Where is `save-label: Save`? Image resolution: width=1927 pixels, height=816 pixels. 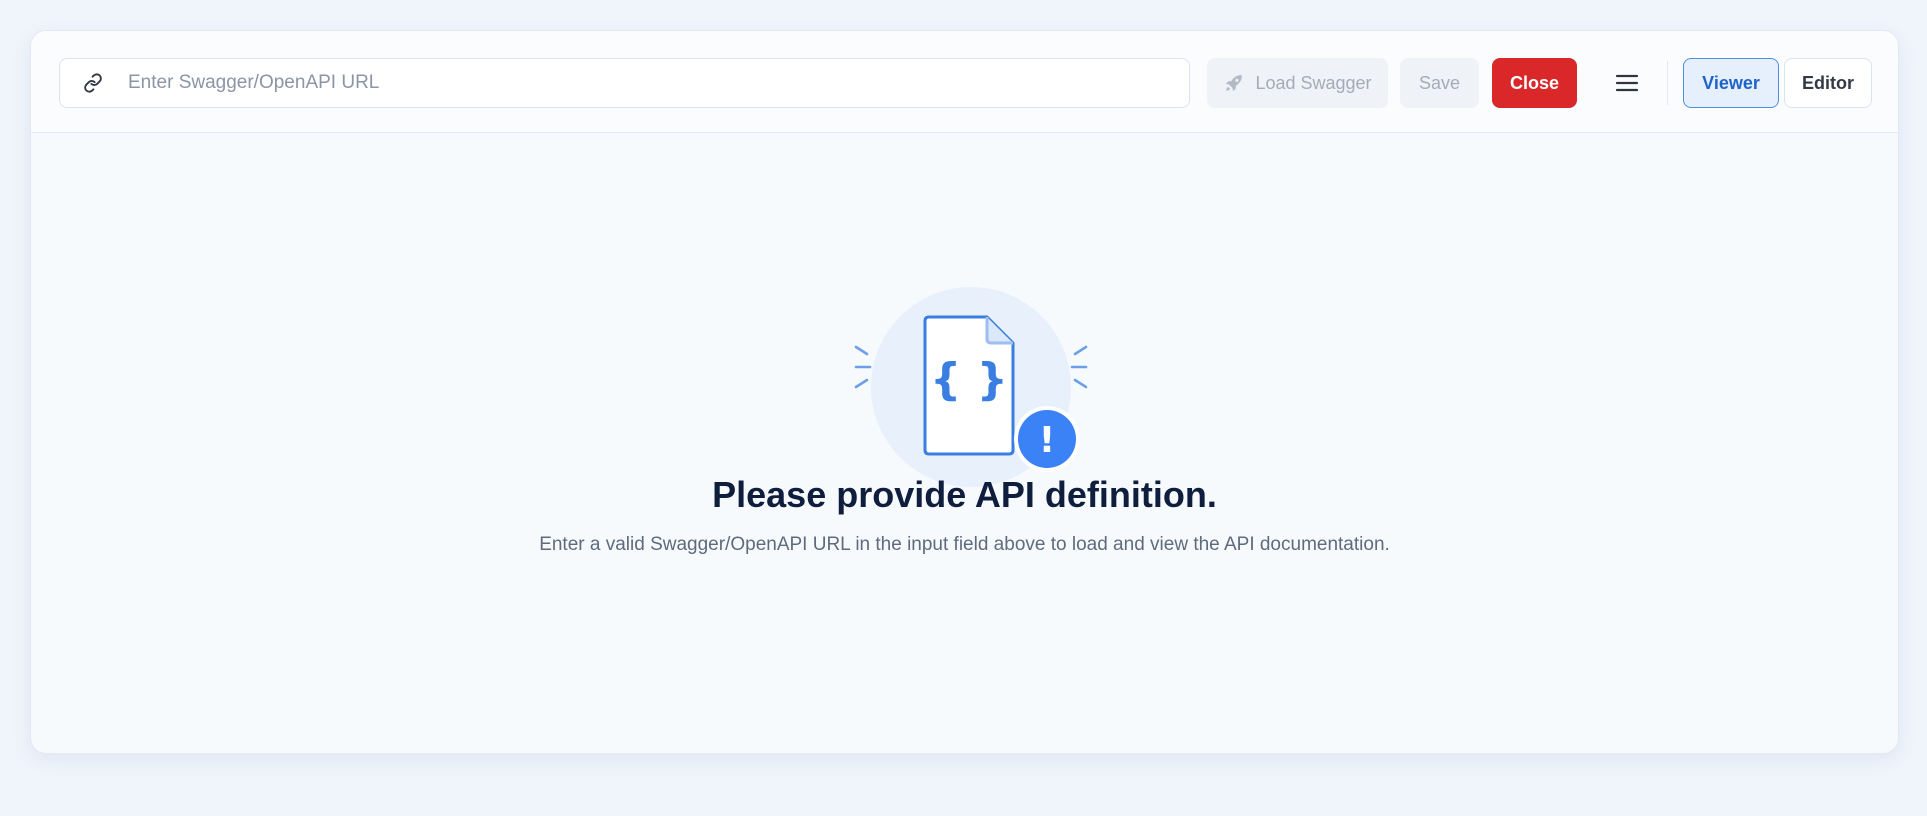
save-label: Save is located at coordinates (1439, 82).